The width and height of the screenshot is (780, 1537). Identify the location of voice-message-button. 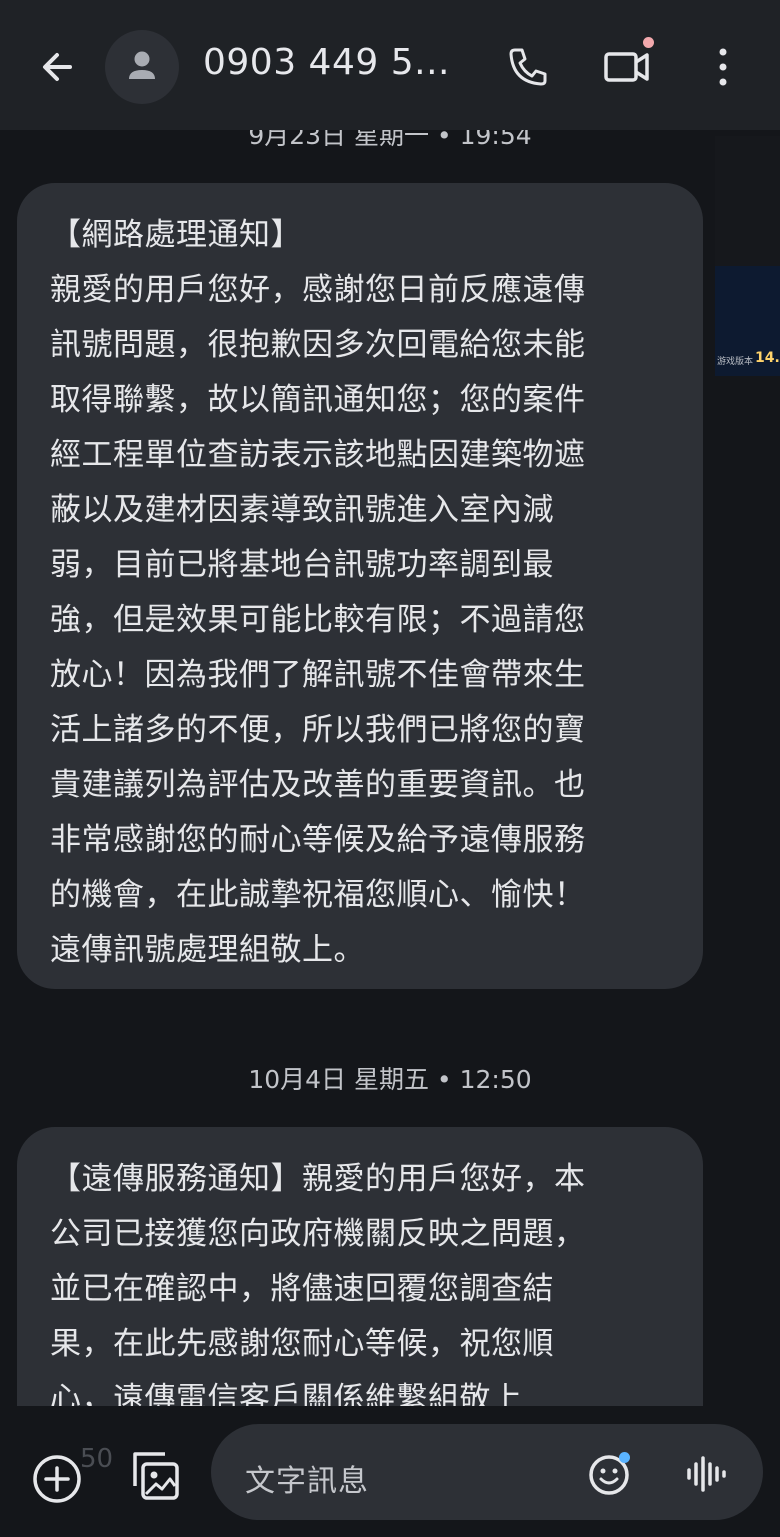
(706, 1474).